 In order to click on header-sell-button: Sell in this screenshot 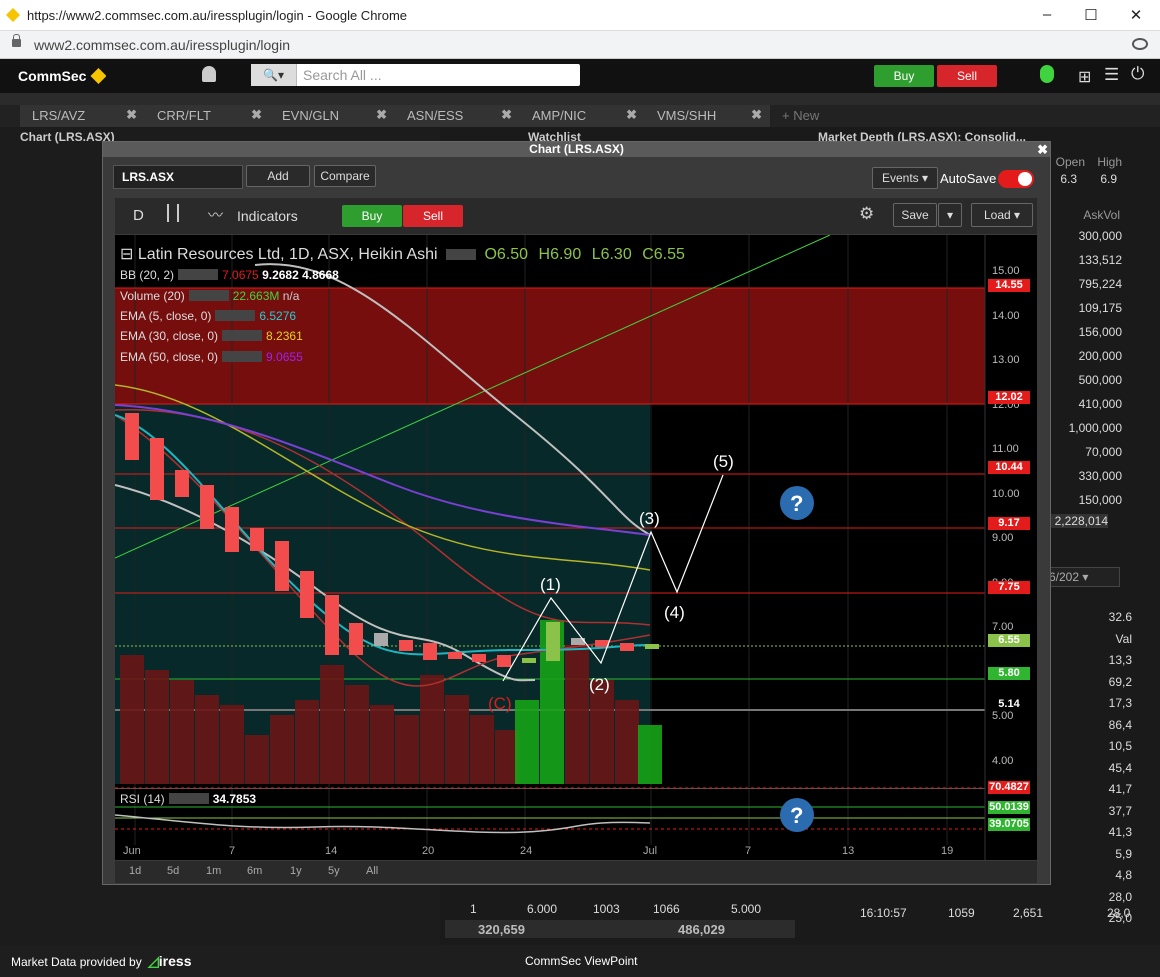, I will do `click(967, 76)`.